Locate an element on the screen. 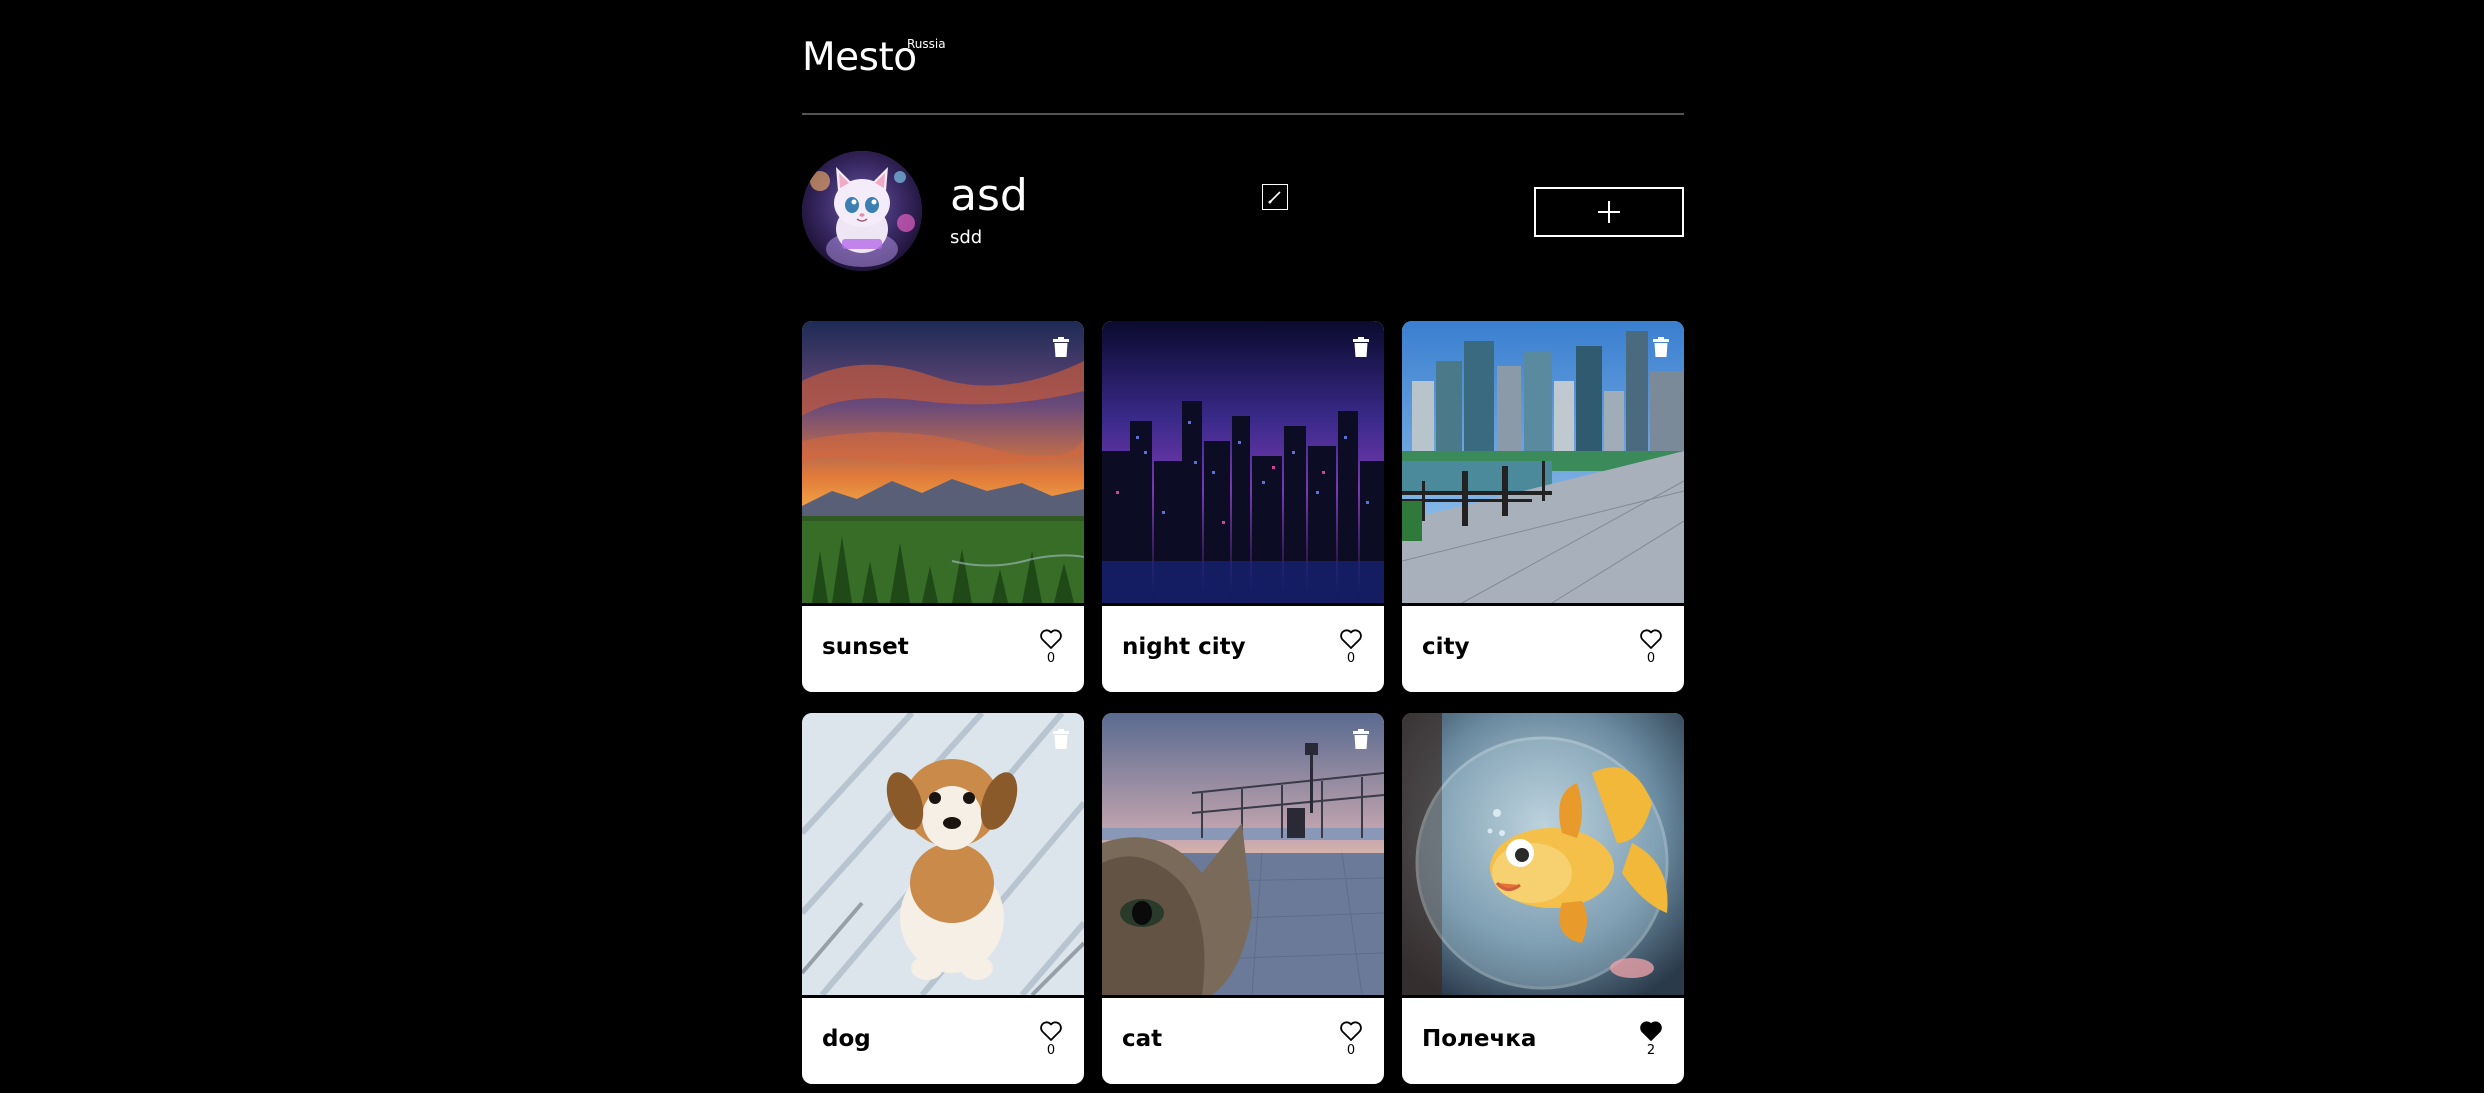 This screenshot has height=1093, width=2484. card-image-cat is located at coordinates (1243, 854).